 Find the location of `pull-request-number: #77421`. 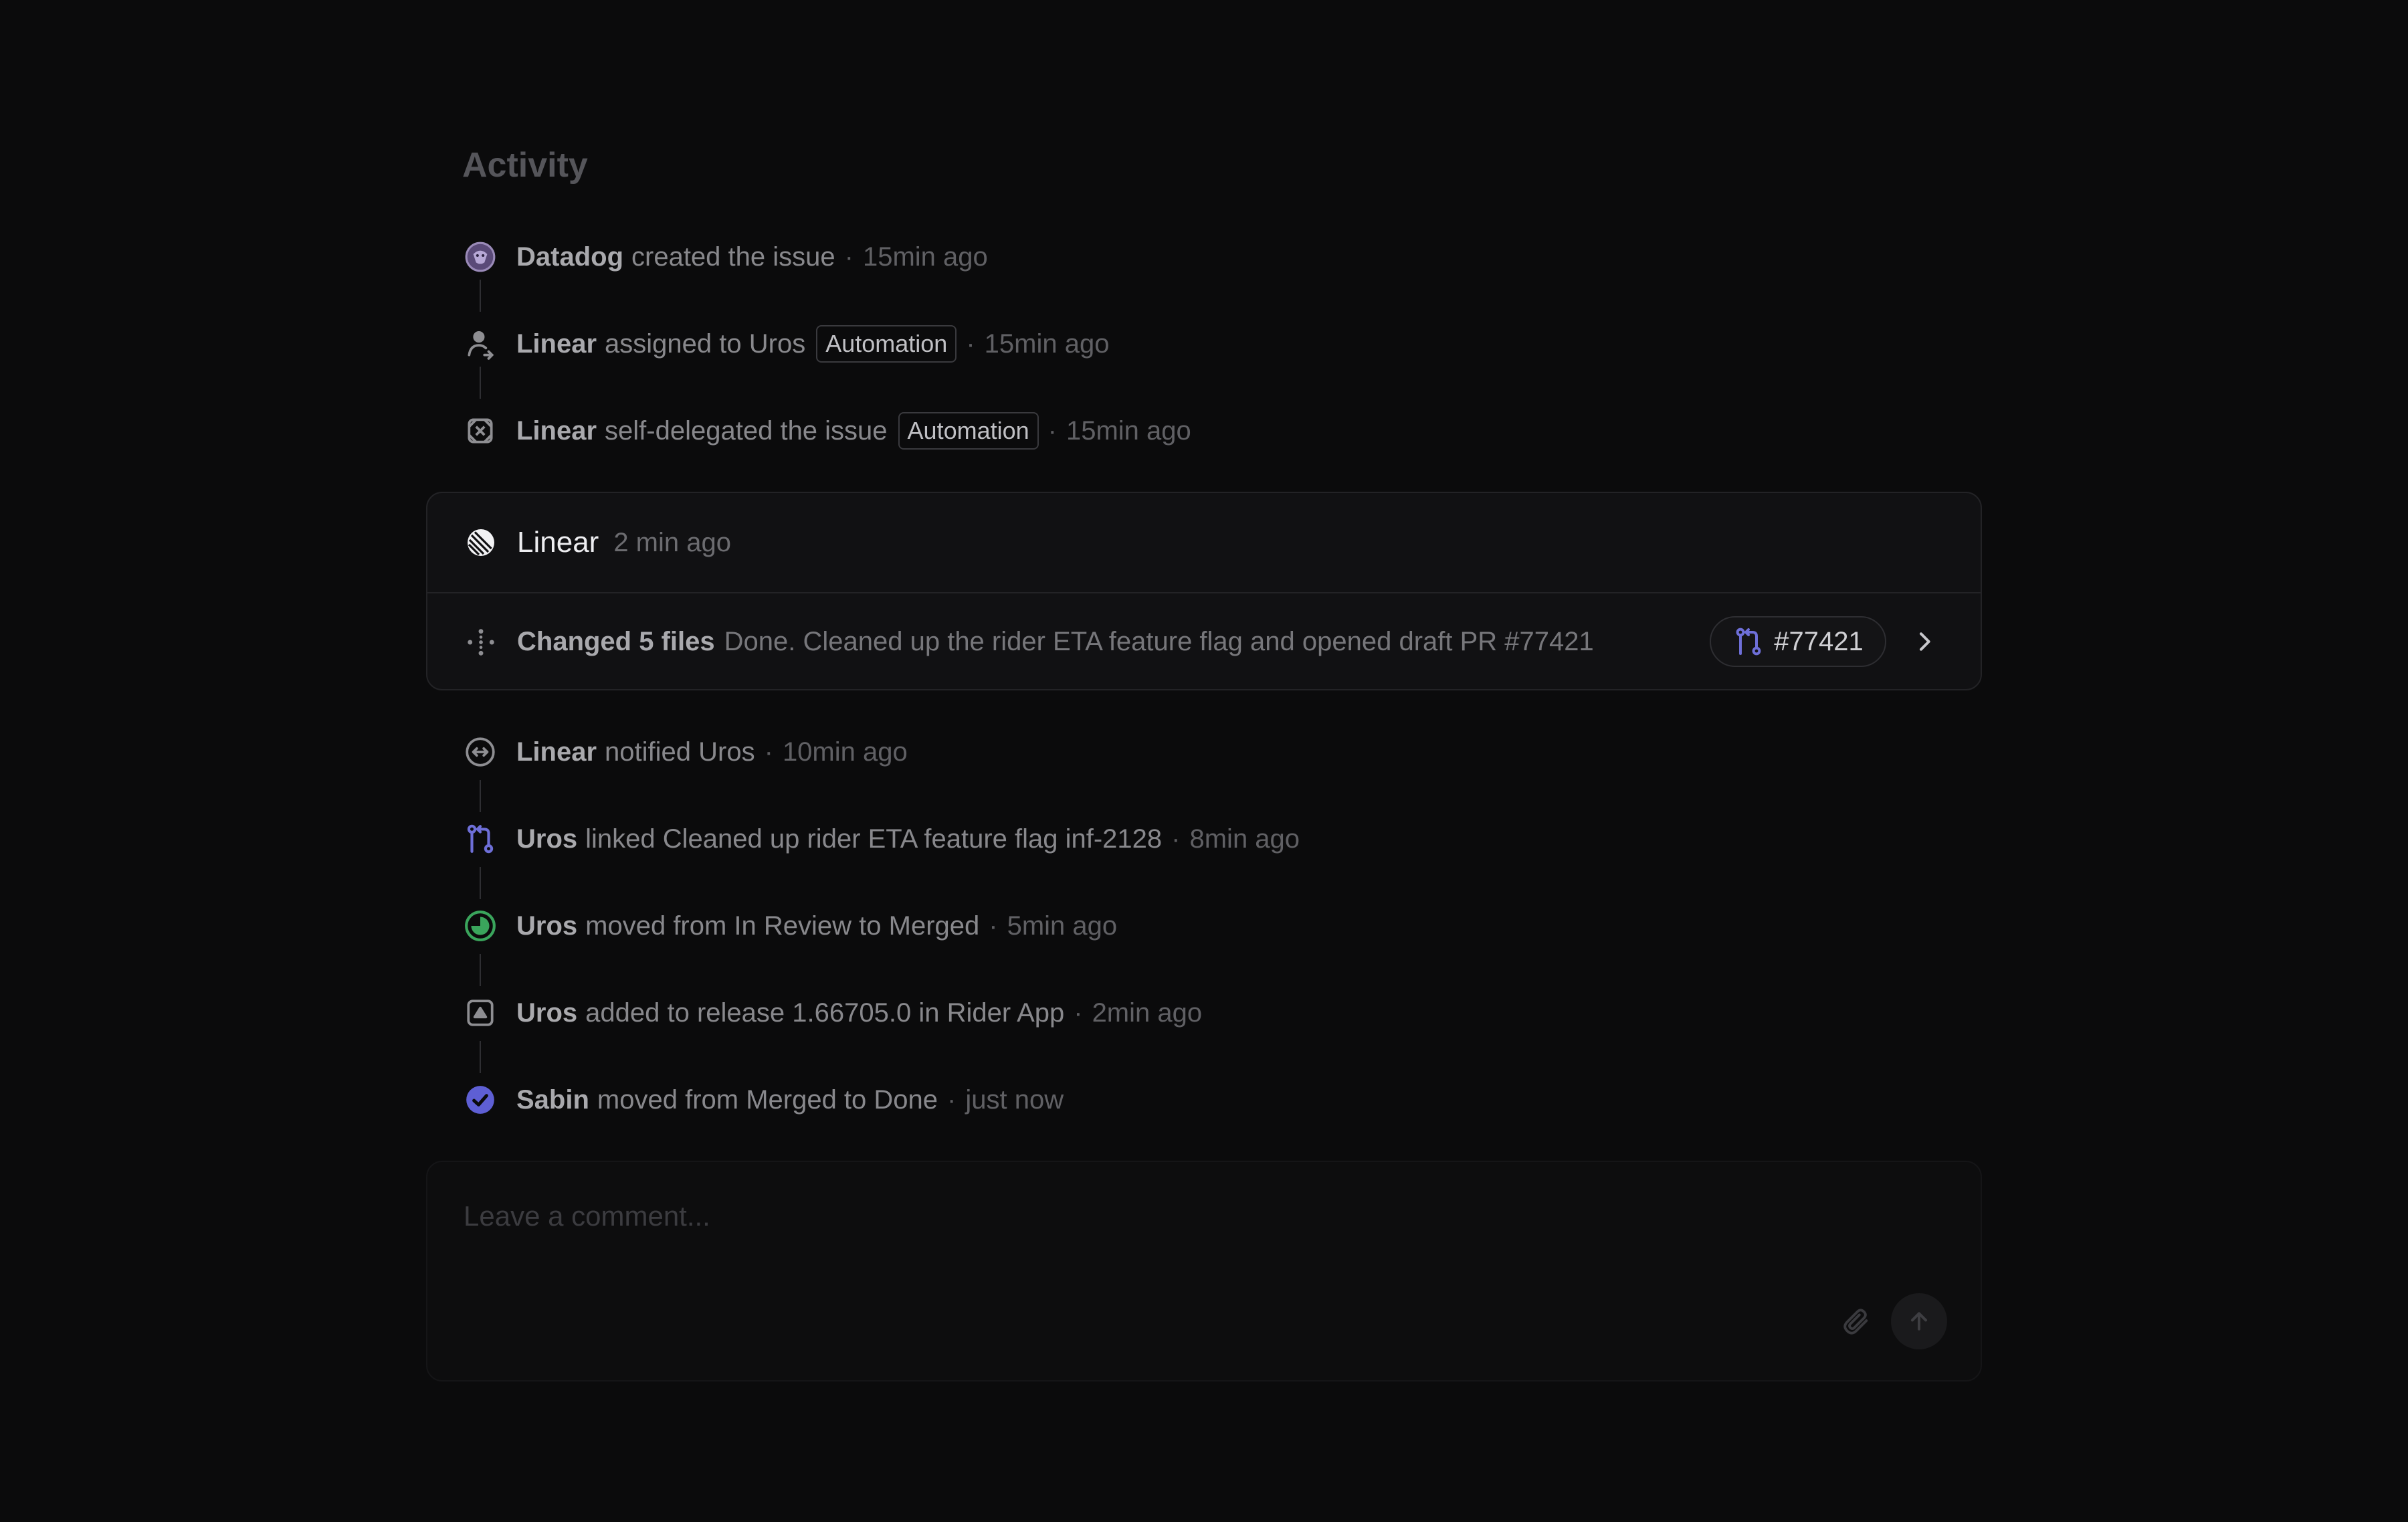

pull-request-number: #77421 is located at coordinates (1819, 641).